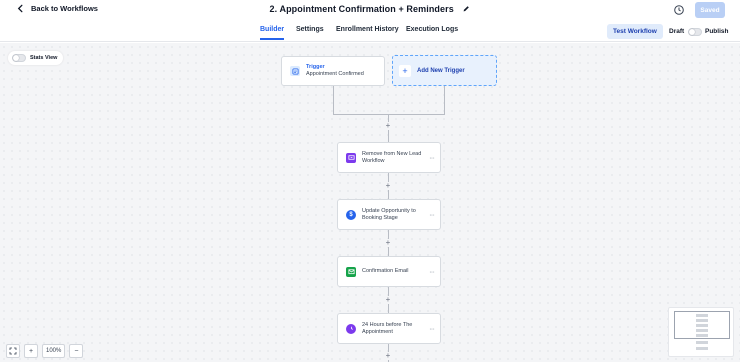 The width and height of the screenshot is (740, 362). Describe the element at coordinates (392, 153) in the screenshot. I see `step-line1: Remove from New Lead` at that location.